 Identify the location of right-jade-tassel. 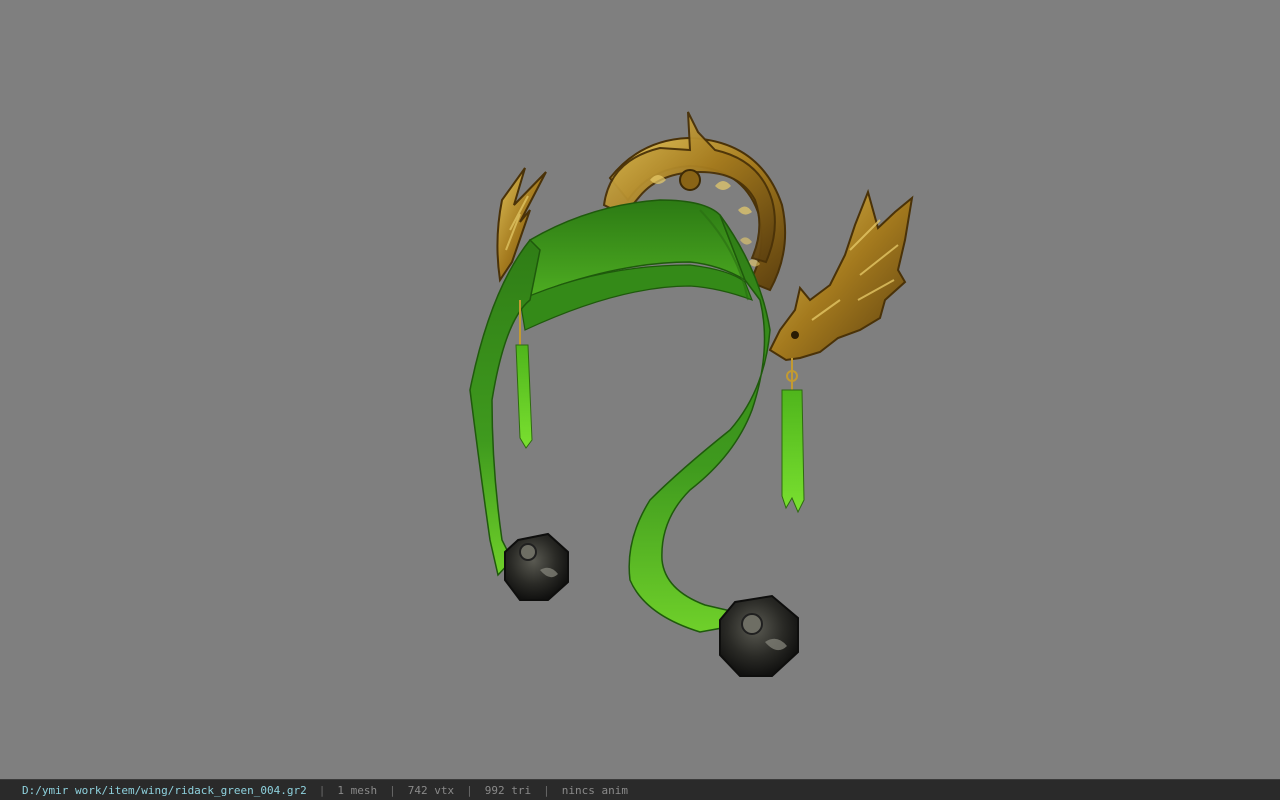
(793, 436).